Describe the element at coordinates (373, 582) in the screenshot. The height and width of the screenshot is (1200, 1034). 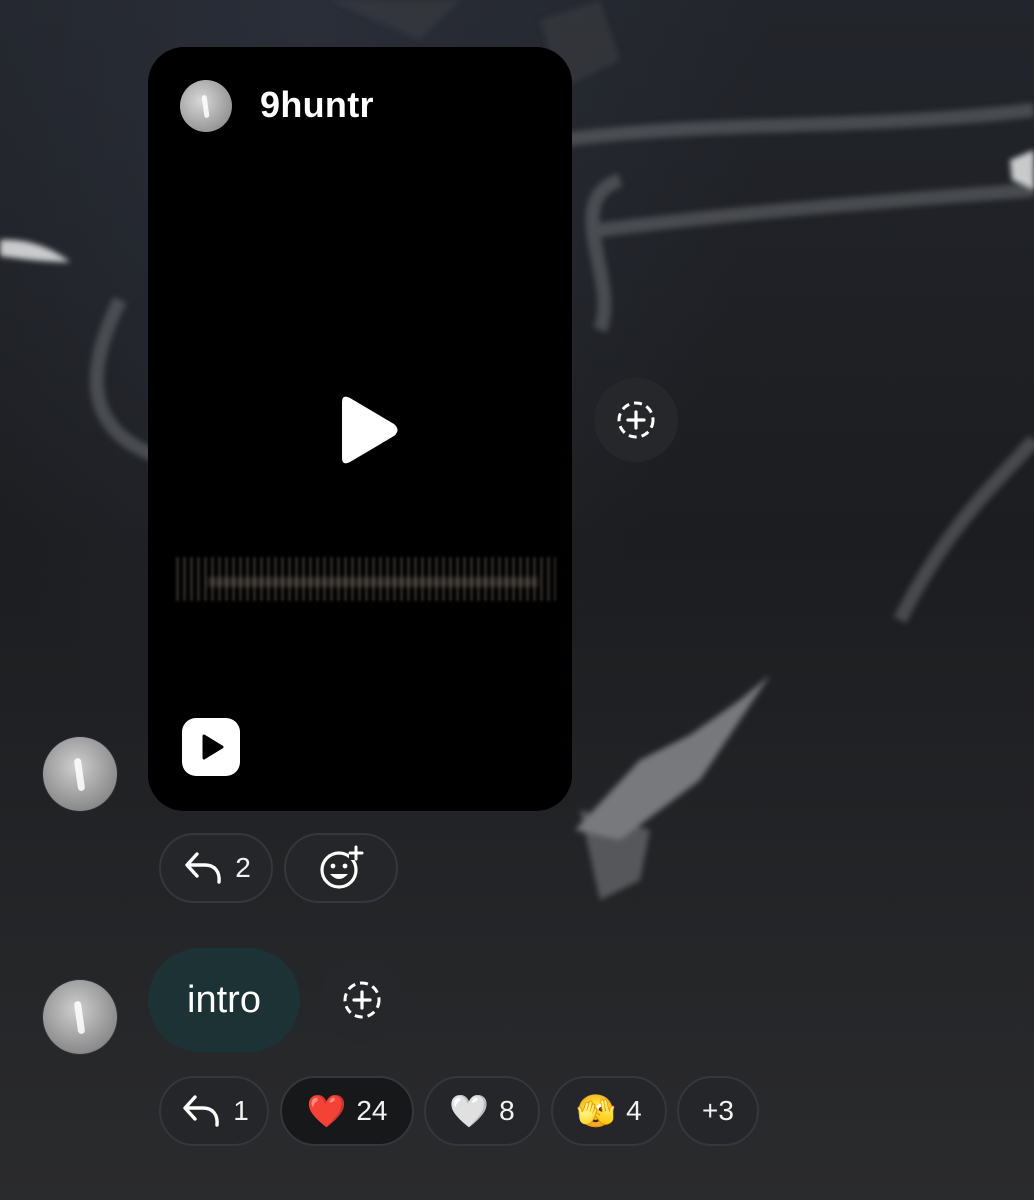
I see `video-frame-highlight` at that location.